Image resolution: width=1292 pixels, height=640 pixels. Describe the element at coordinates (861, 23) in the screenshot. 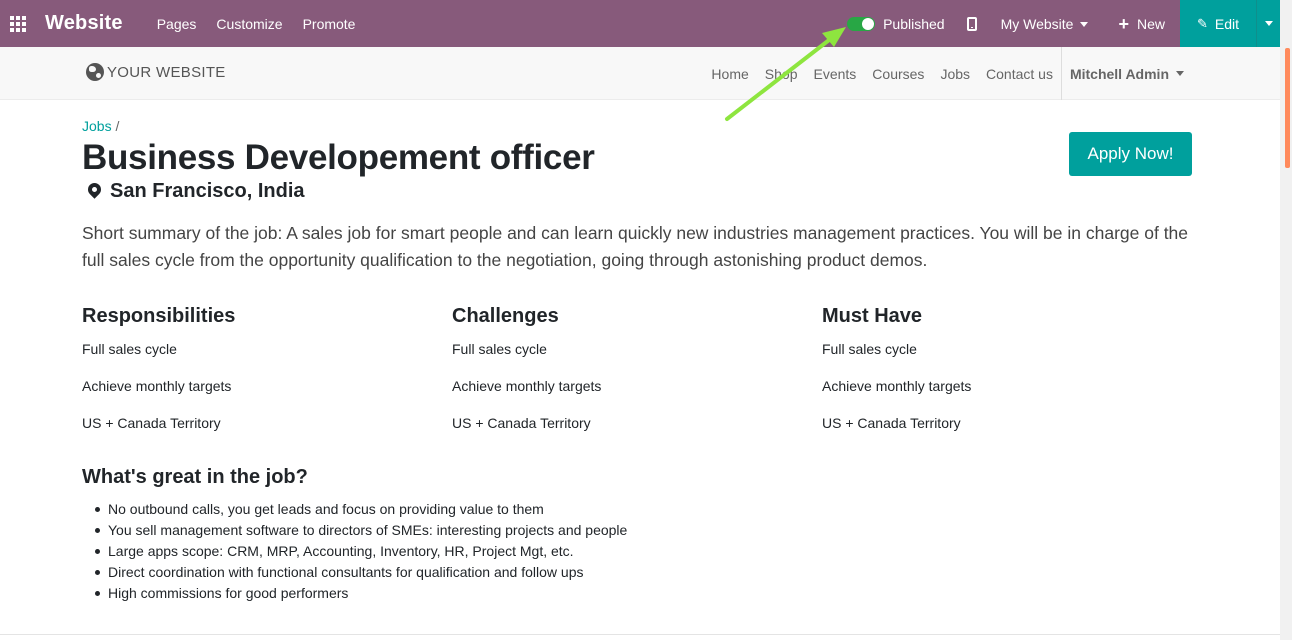

I see `toggle-switch-icon` at that location.